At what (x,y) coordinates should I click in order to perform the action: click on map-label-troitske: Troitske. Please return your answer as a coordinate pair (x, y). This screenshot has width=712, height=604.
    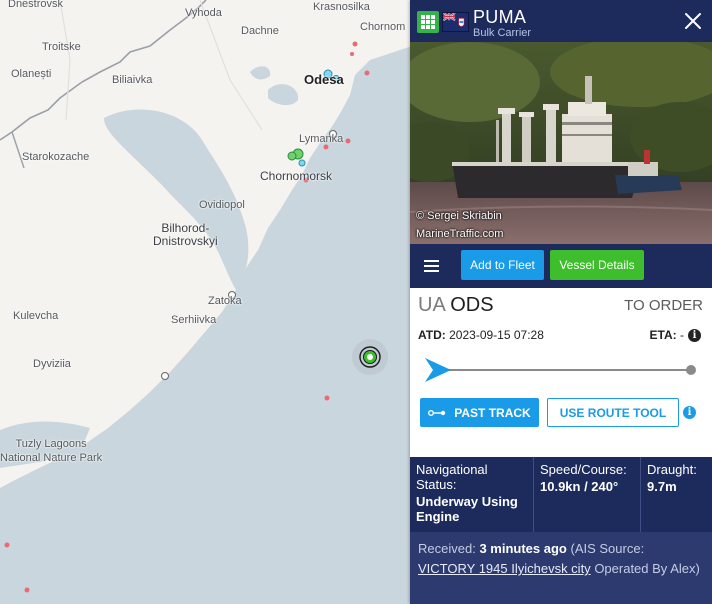
    Looking at the image, I should click on (61, 47).